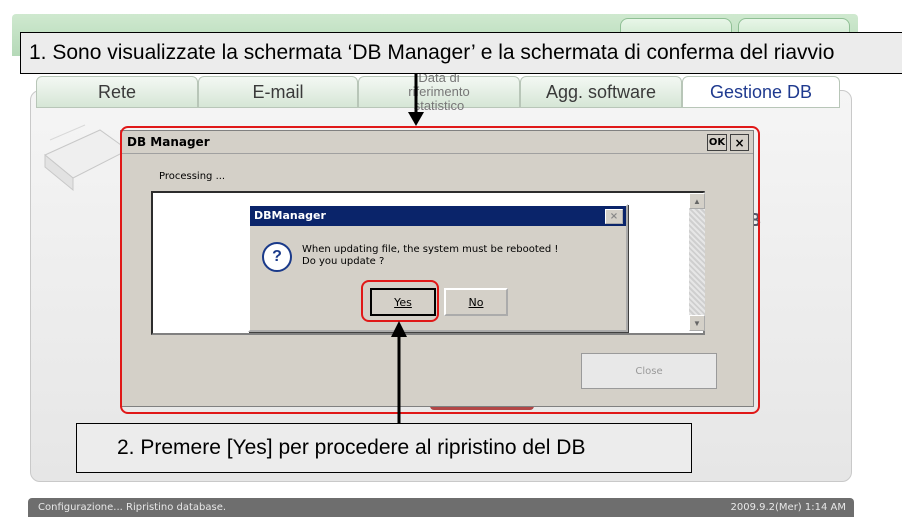 The width and height of the screenshot is (902, 517). What do you see at coordinates (416, 119) in the screenshot?
I see `arrow-step1-head` at bounding box center [416, 119].